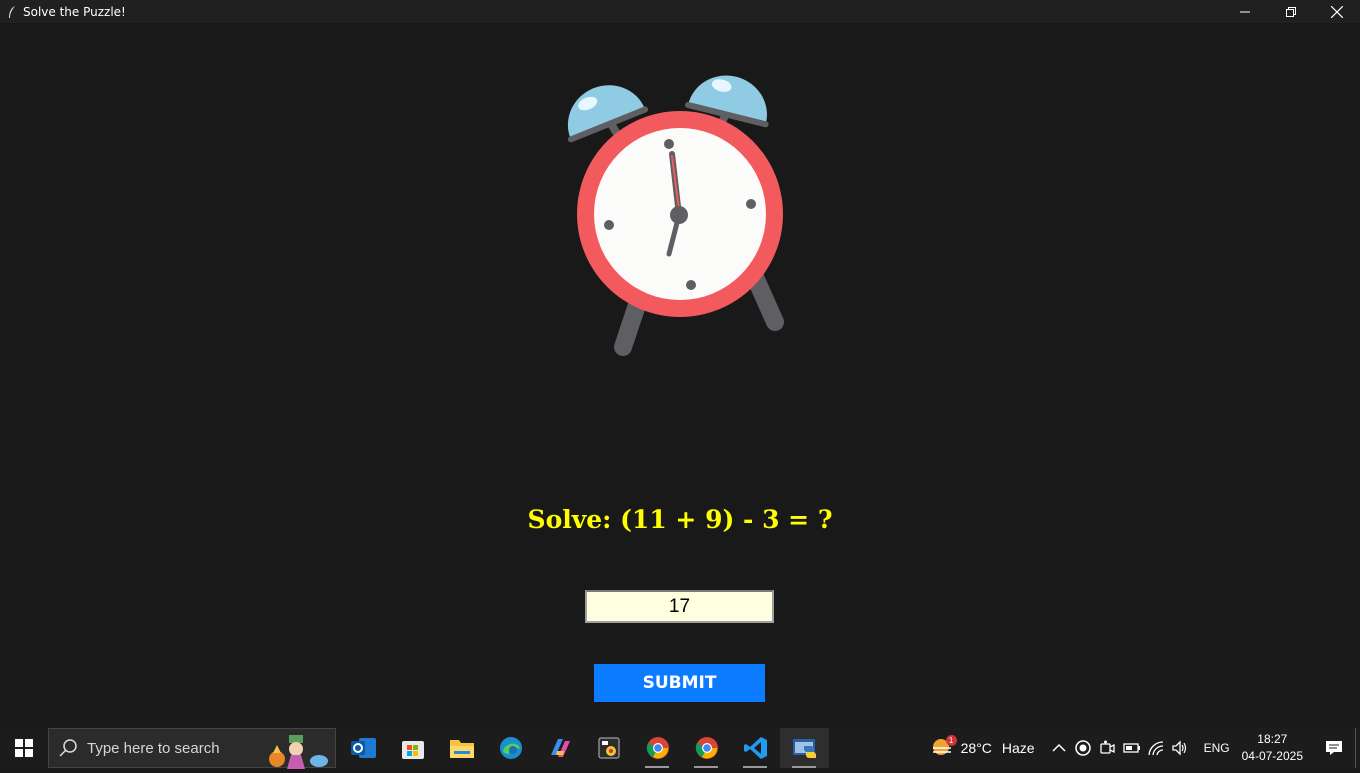  I want to click on edge-app, so click(510, 748).